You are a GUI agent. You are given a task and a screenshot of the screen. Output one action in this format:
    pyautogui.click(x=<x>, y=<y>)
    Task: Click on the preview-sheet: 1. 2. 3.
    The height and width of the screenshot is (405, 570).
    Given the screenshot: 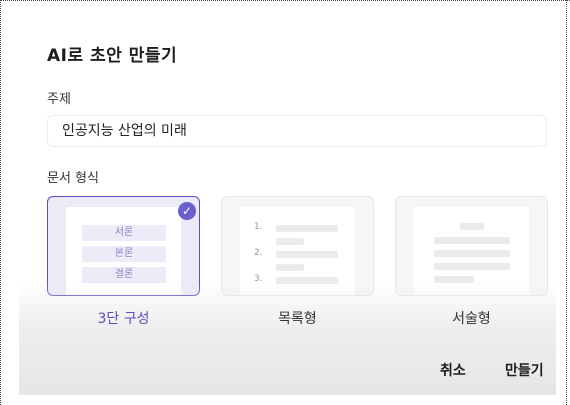 What is the action you would take?
    pyautogui.click(x=297, y=251)
    